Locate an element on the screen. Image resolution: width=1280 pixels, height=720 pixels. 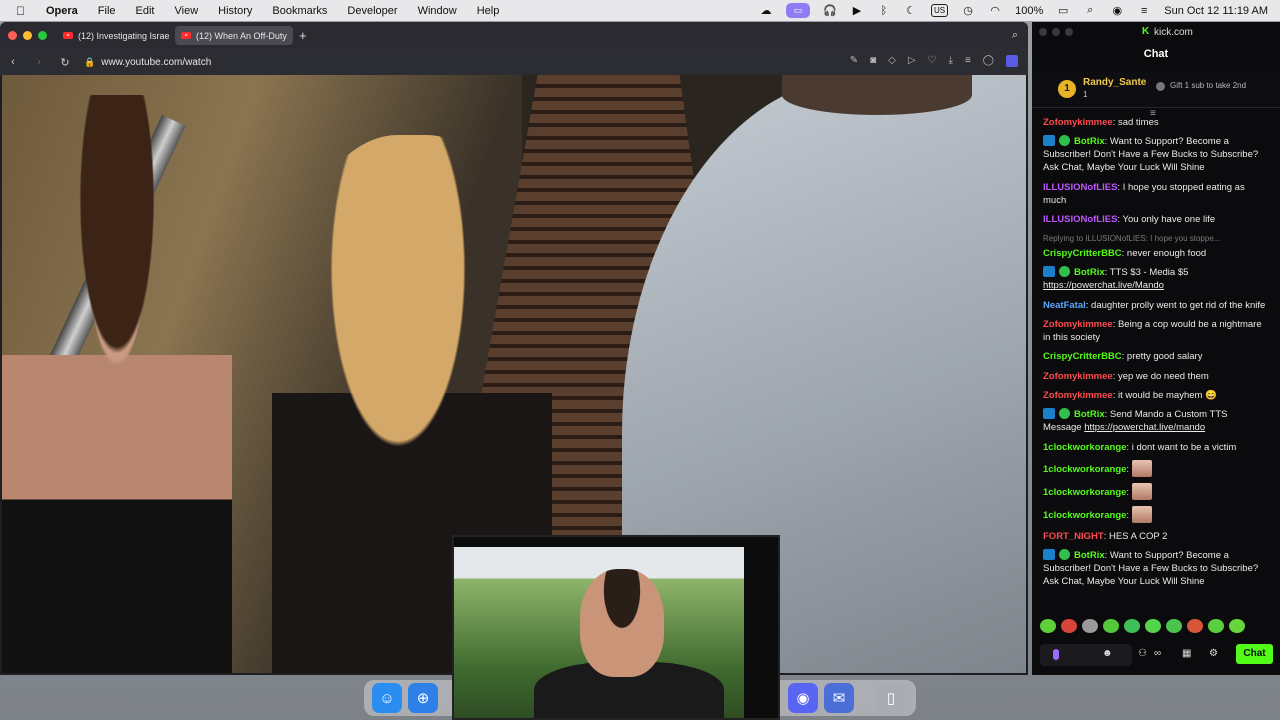
finder-icon: ☺ is located at coordinates (387, 698).